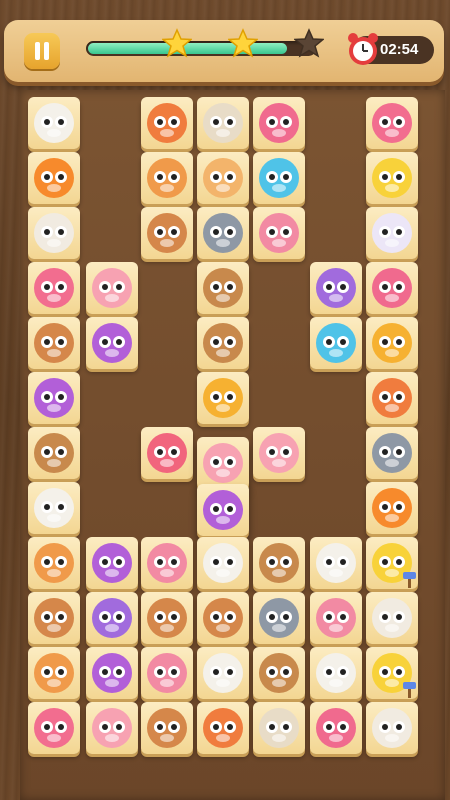 The width and height of the screenshot is (450, 800). Describe the element at coordinates (399, 49) in the screenshot. I see `timer-text: 02:54` at that location.